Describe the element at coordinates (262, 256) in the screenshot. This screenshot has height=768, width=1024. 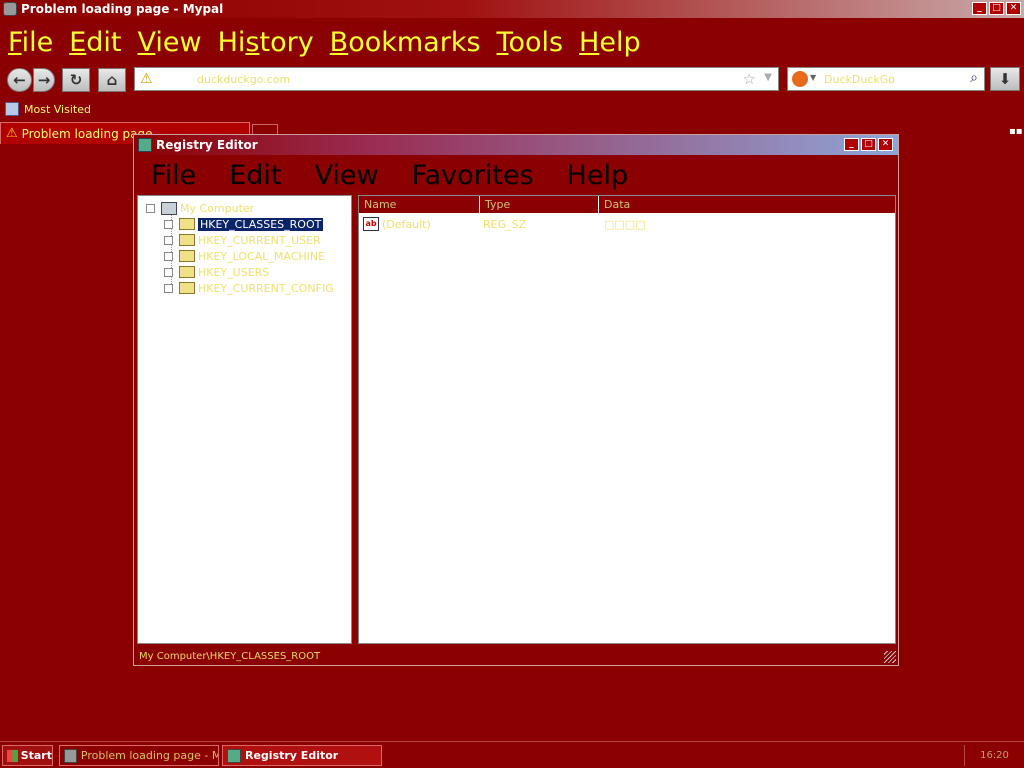
I see `tree-label: HKEY_LOCAL_MACHINE` at that location.